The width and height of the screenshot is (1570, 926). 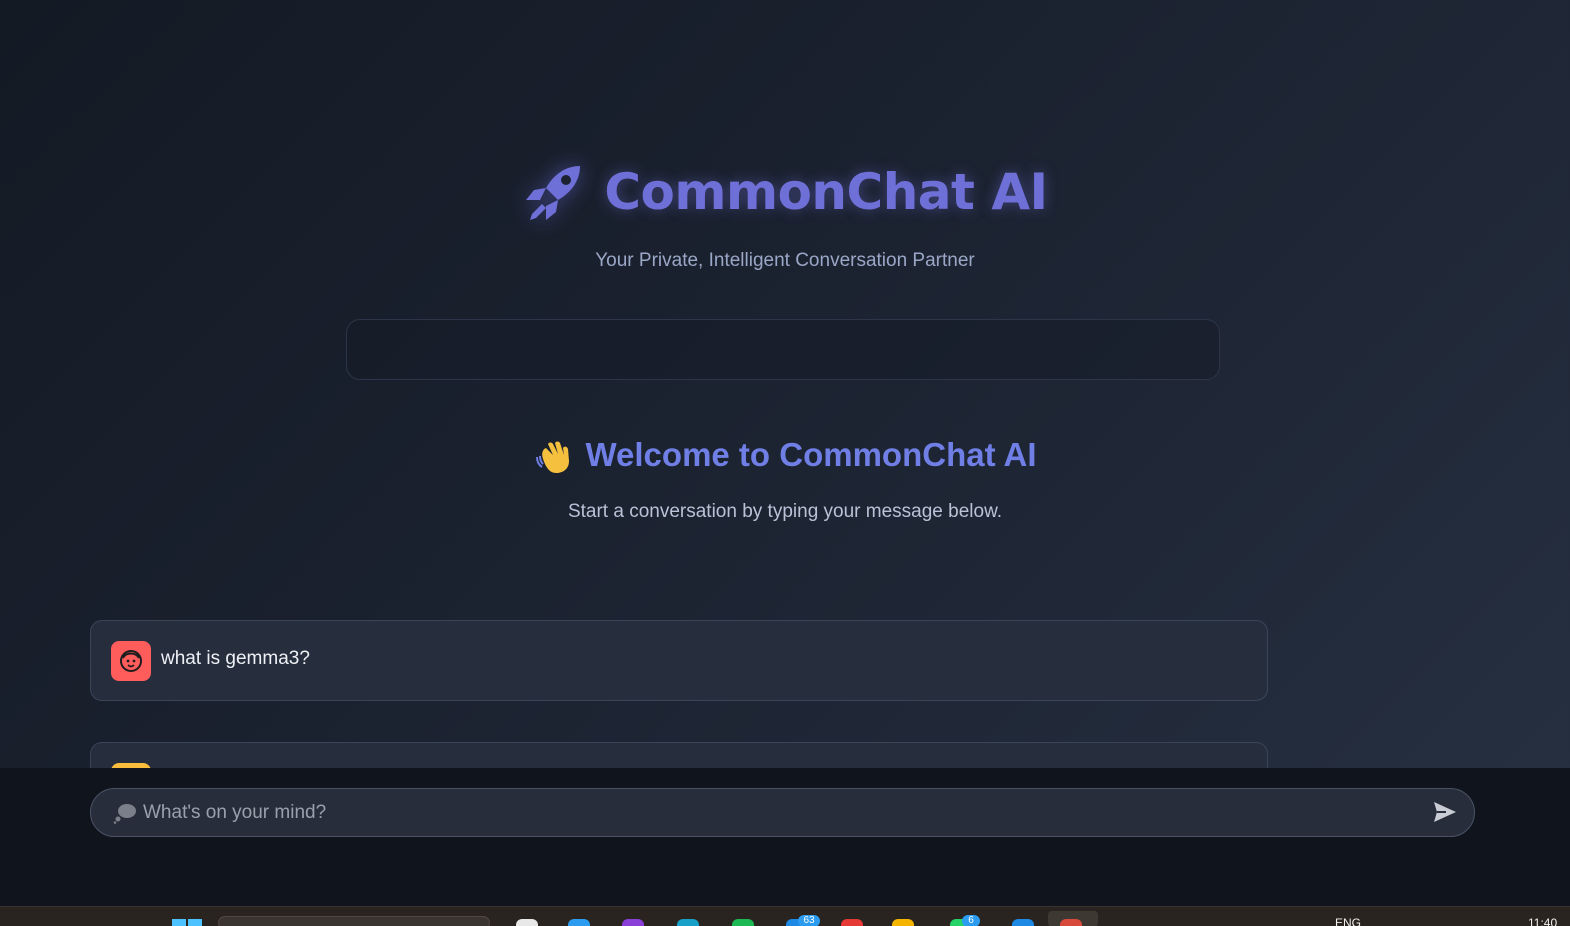 I want to click on rocket-icon, so click(x=553, y=193).